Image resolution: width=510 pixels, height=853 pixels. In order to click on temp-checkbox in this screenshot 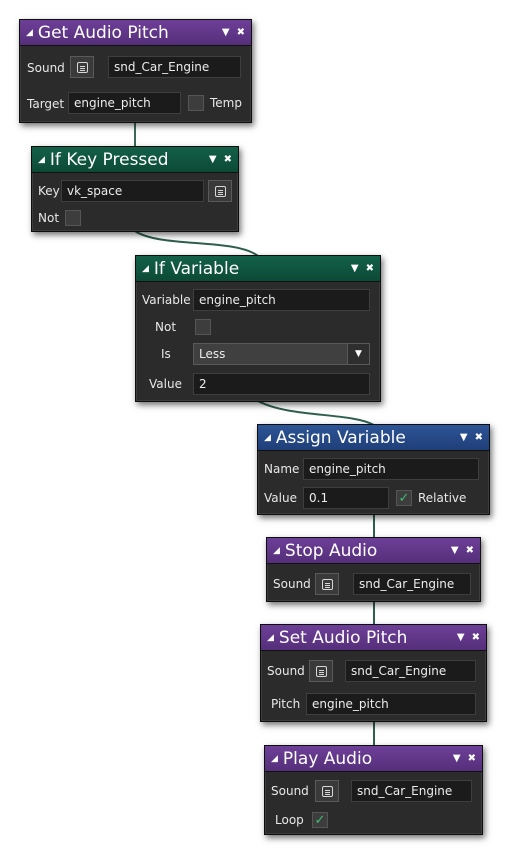, I will do `click(196, 103)`.